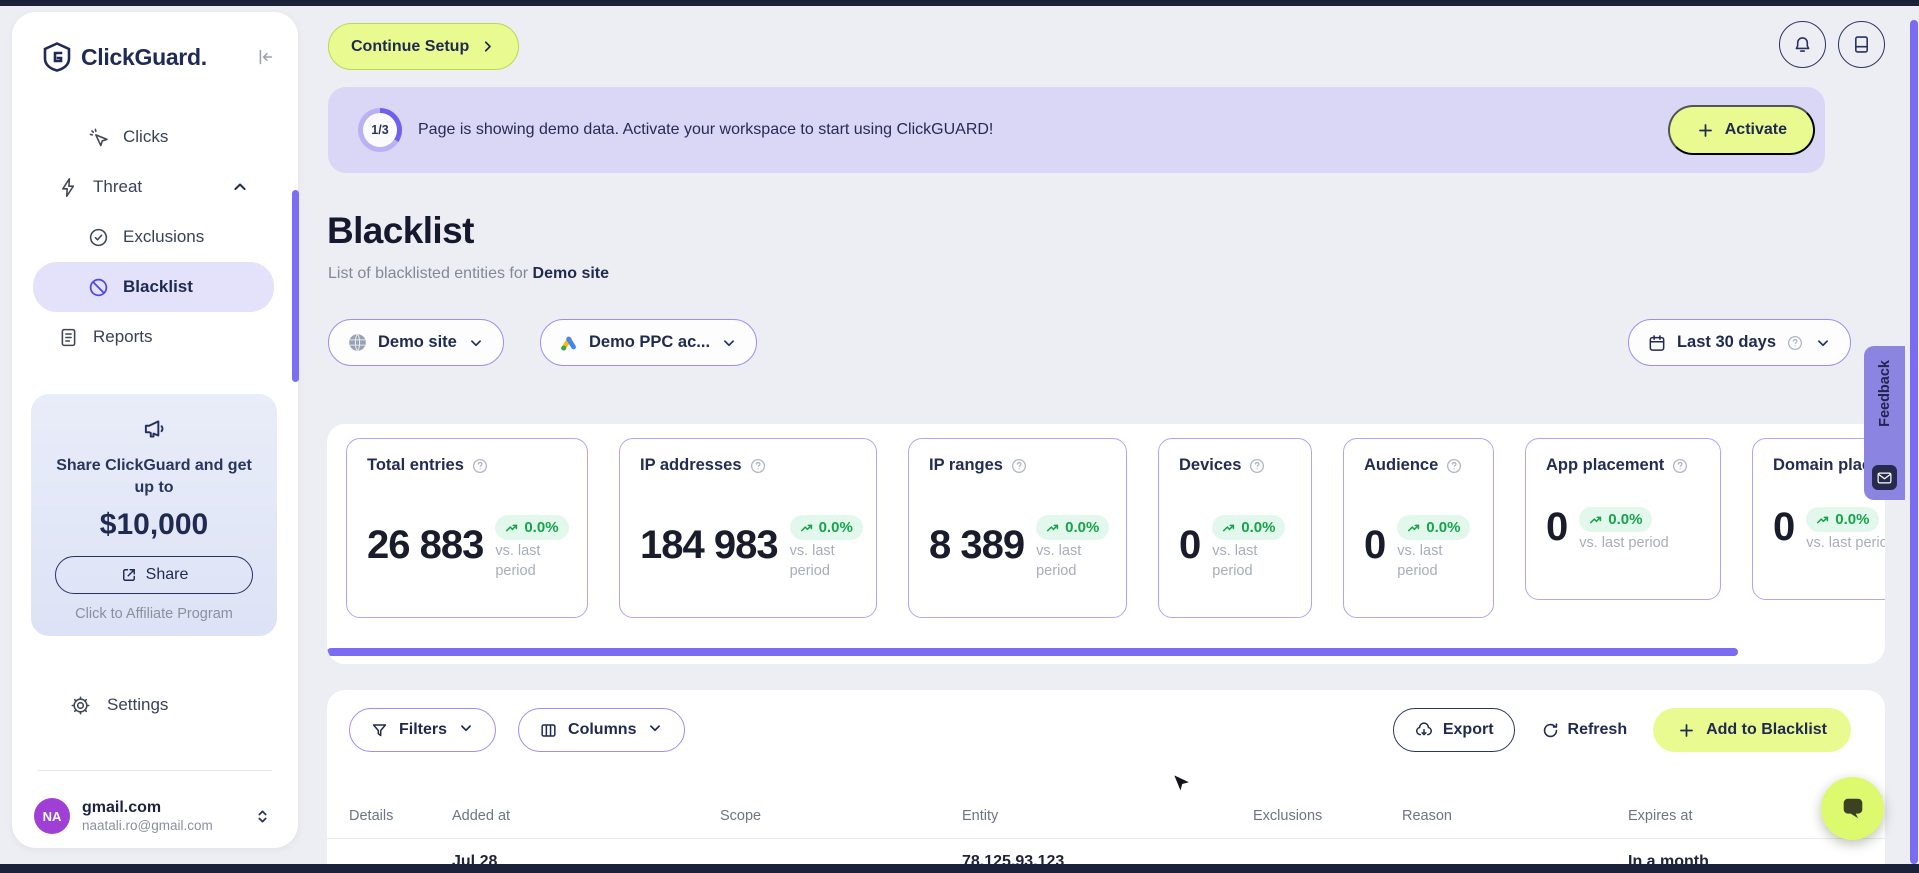  I want to click on column-header-entity: Entity, so click(1107, 816).